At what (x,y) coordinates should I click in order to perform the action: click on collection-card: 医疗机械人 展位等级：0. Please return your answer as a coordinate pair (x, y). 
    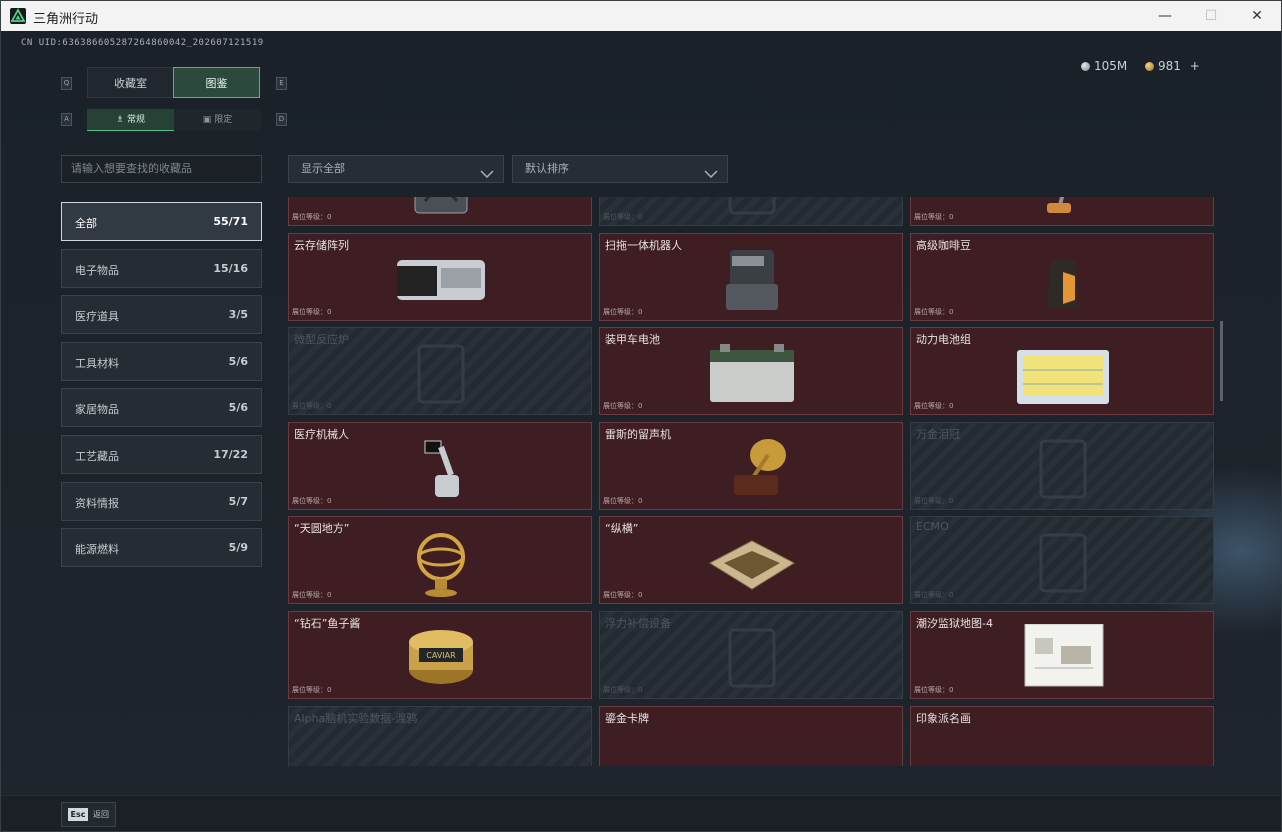
    Looking at the image, I should click on (440, 465).